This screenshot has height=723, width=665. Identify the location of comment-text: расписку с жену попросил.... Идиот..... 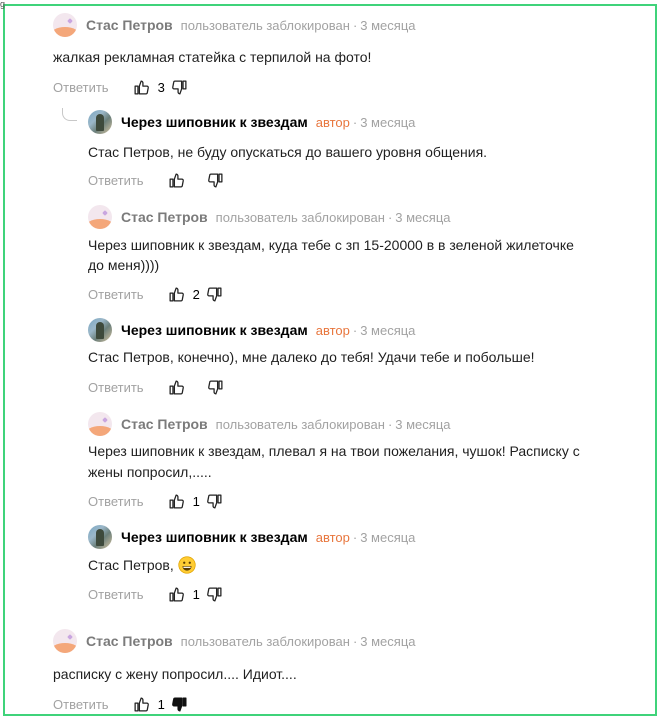
(175, 674).